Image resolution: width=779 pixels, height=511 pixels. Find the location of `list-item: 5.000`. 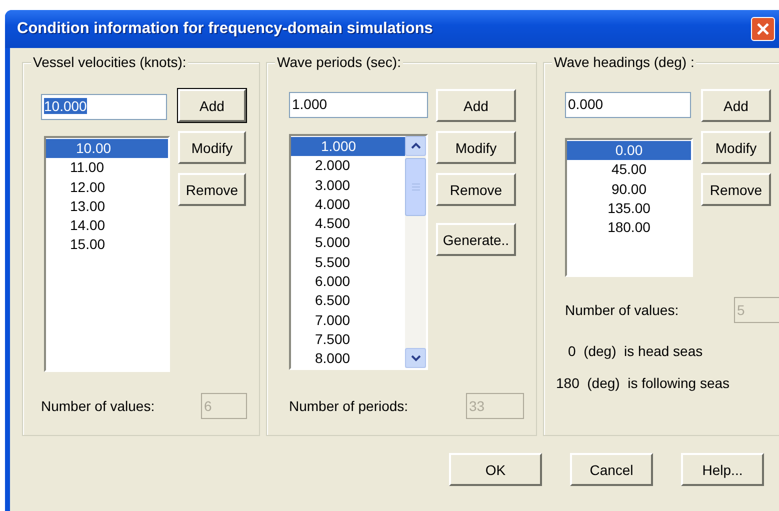

list-item: 5.000 is located at coordinates (348, 243).